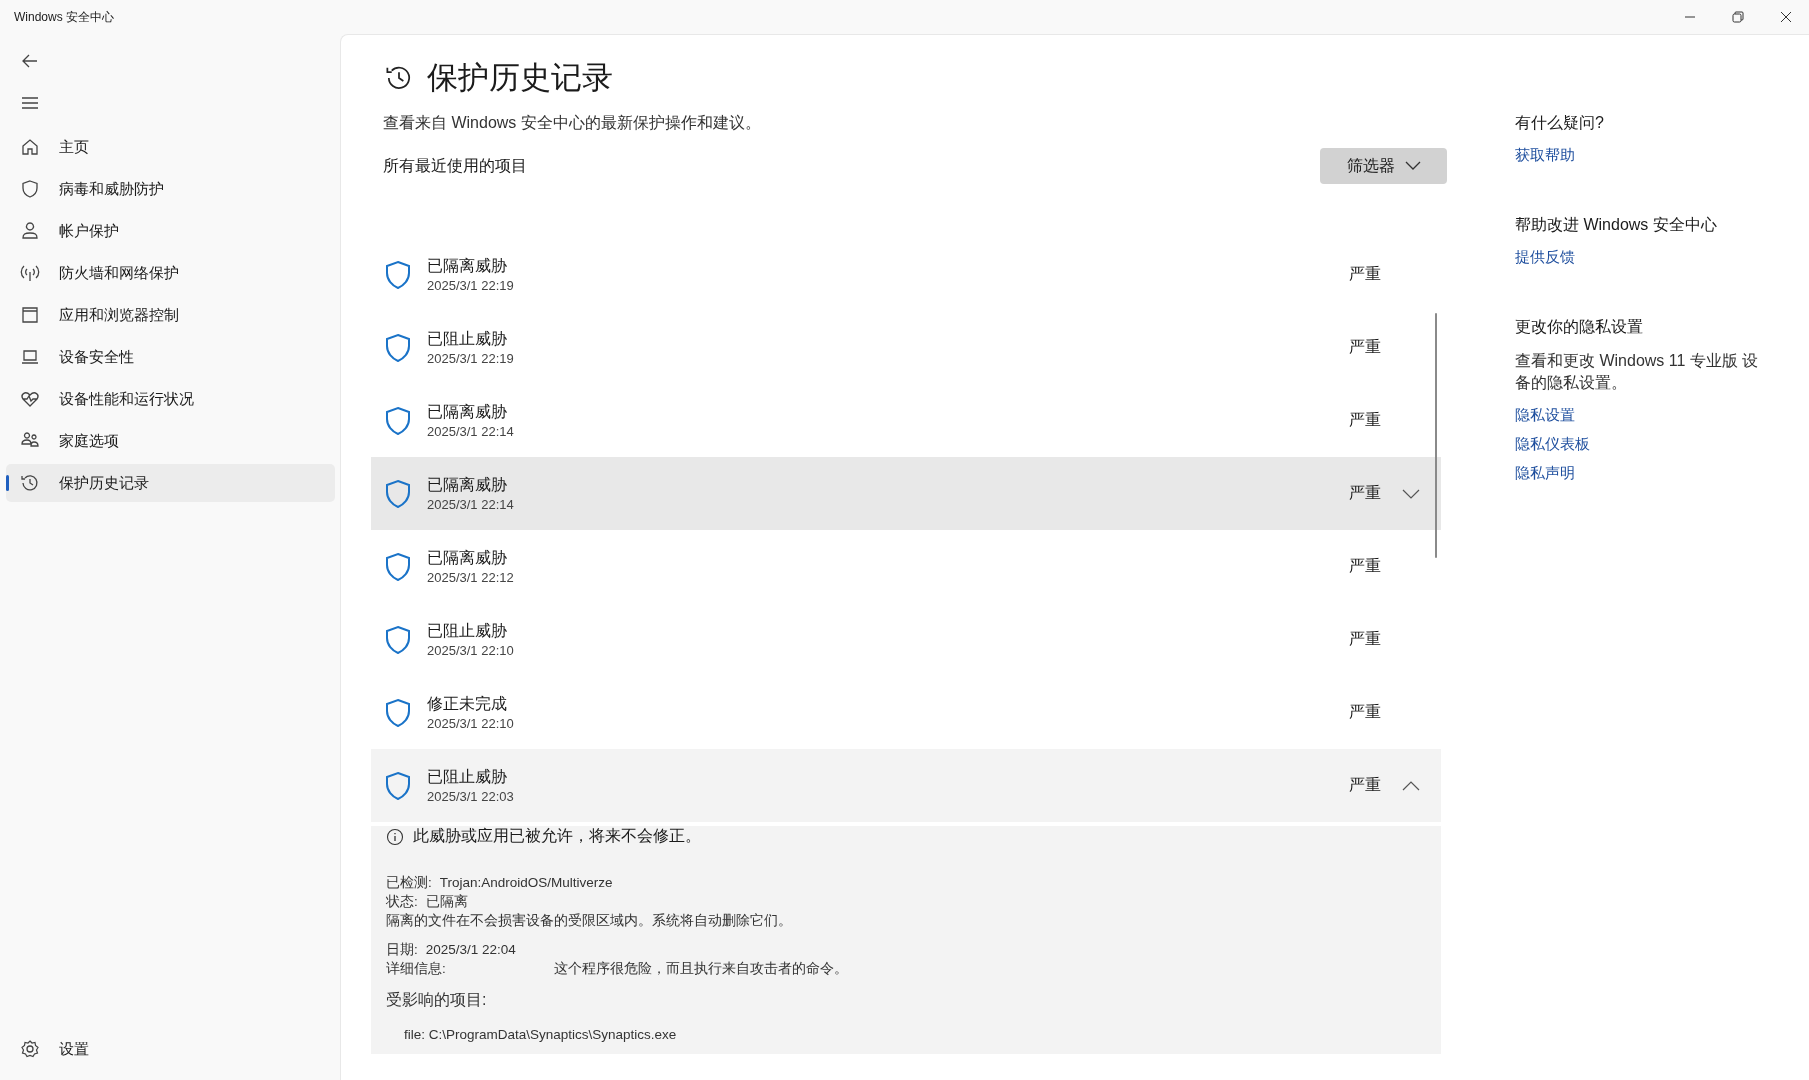 This screenshot has width=1809, height=1080. What do you see at coordinates (30, 1049) in the screenshot?
I see `settings-icon` at bounding box center [30, 1049].